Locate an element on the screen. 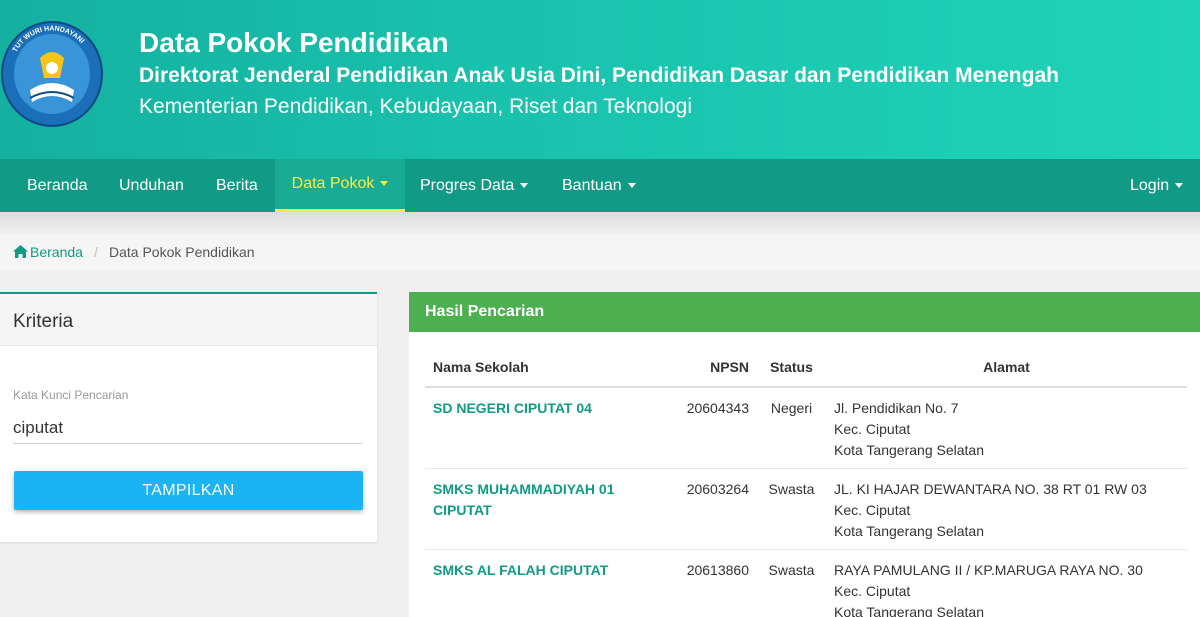 This screenshot has height=617, width=1200. breadcrumb-current: Data Pokok Pendidikan is located at coordinates (182, 252).